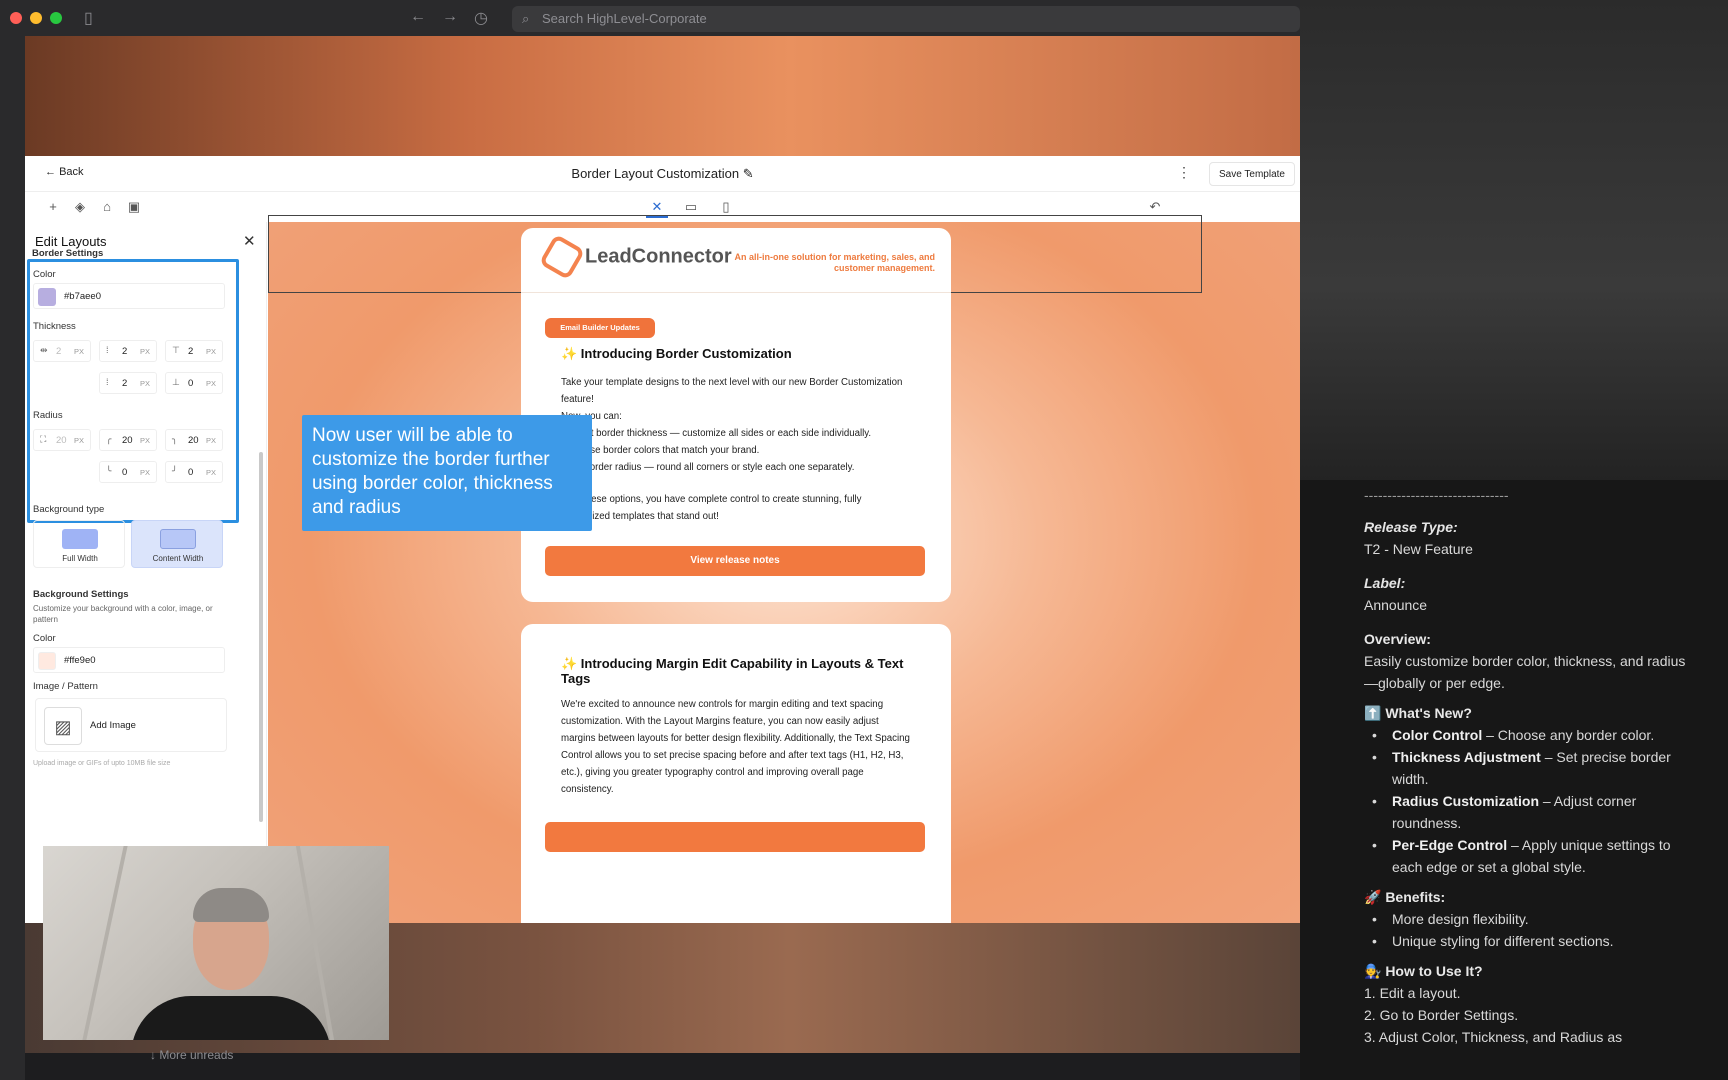 The image size is (1728, 1080). I want to click on background-settings-heading: Background Settings, so click(81, 594).